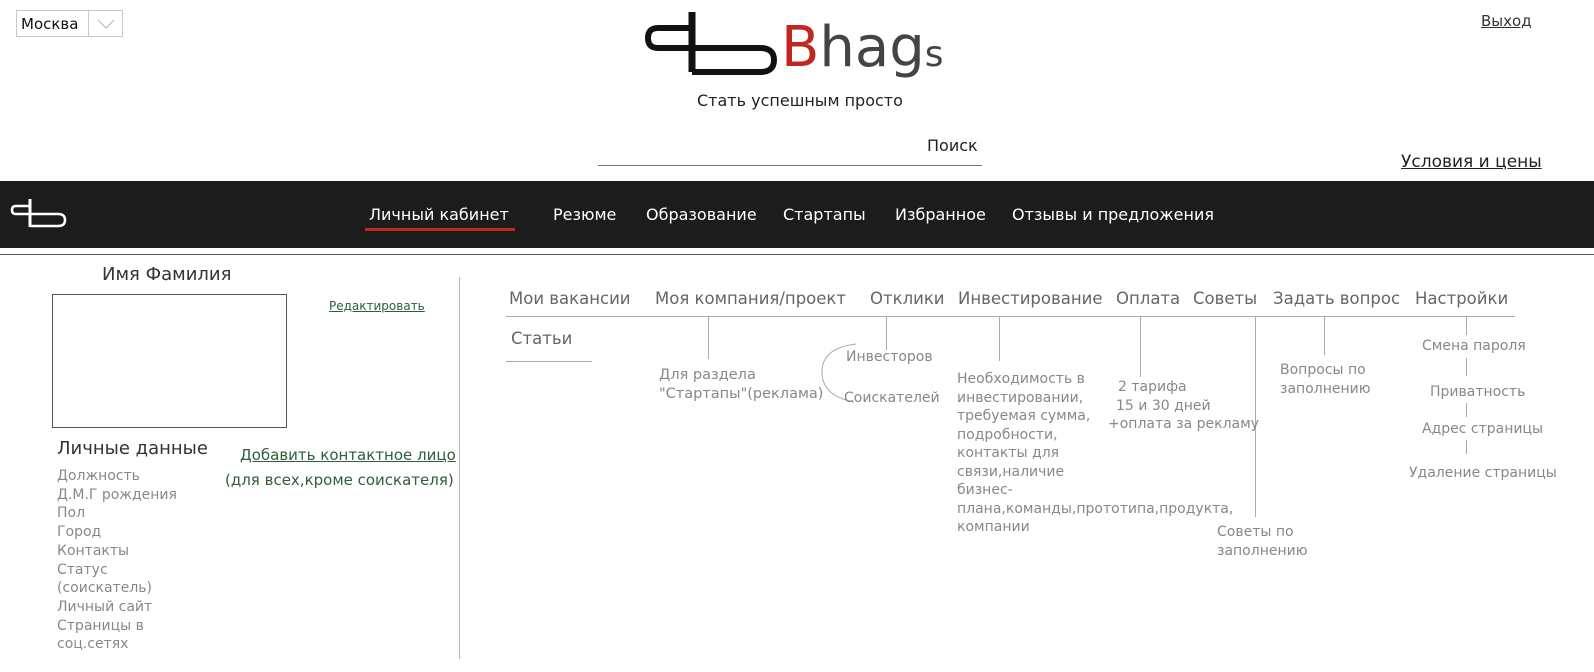 This screenshot has height=672, width=1594. Describe the element at coordinates (439, 214) in the screenshot. I see `nav-item-cabinet: Личный кабинет` at that location.